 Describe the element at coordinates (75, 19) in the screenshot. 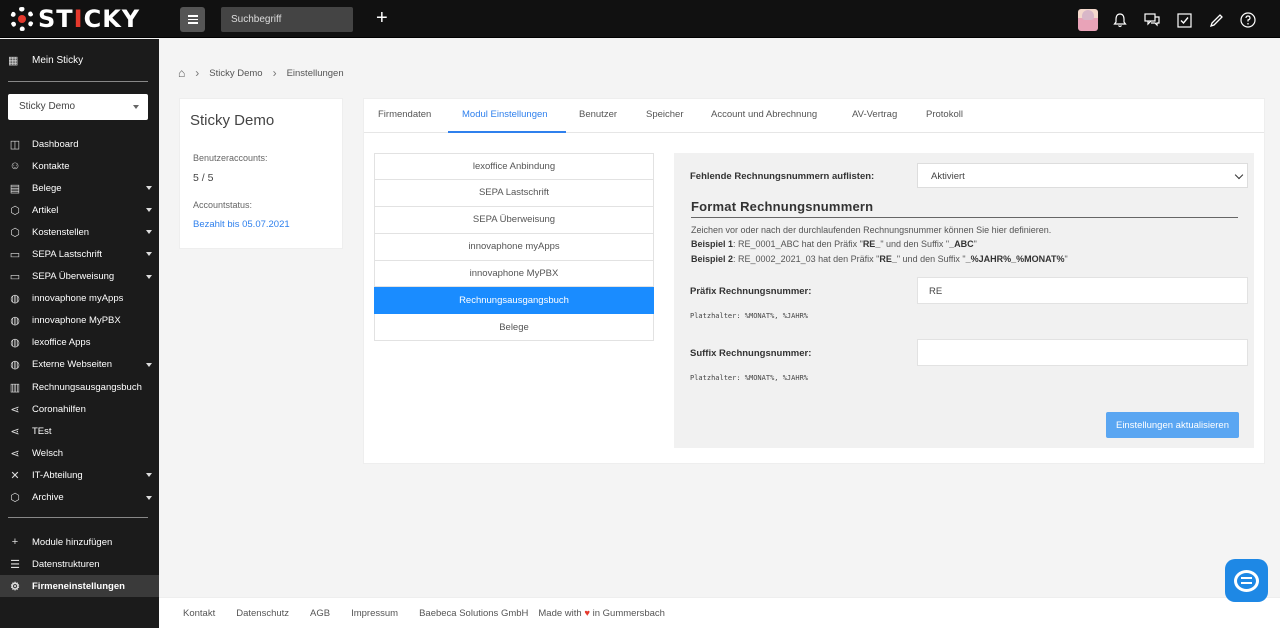

I see `sticky-logo: STICKY` at that location.